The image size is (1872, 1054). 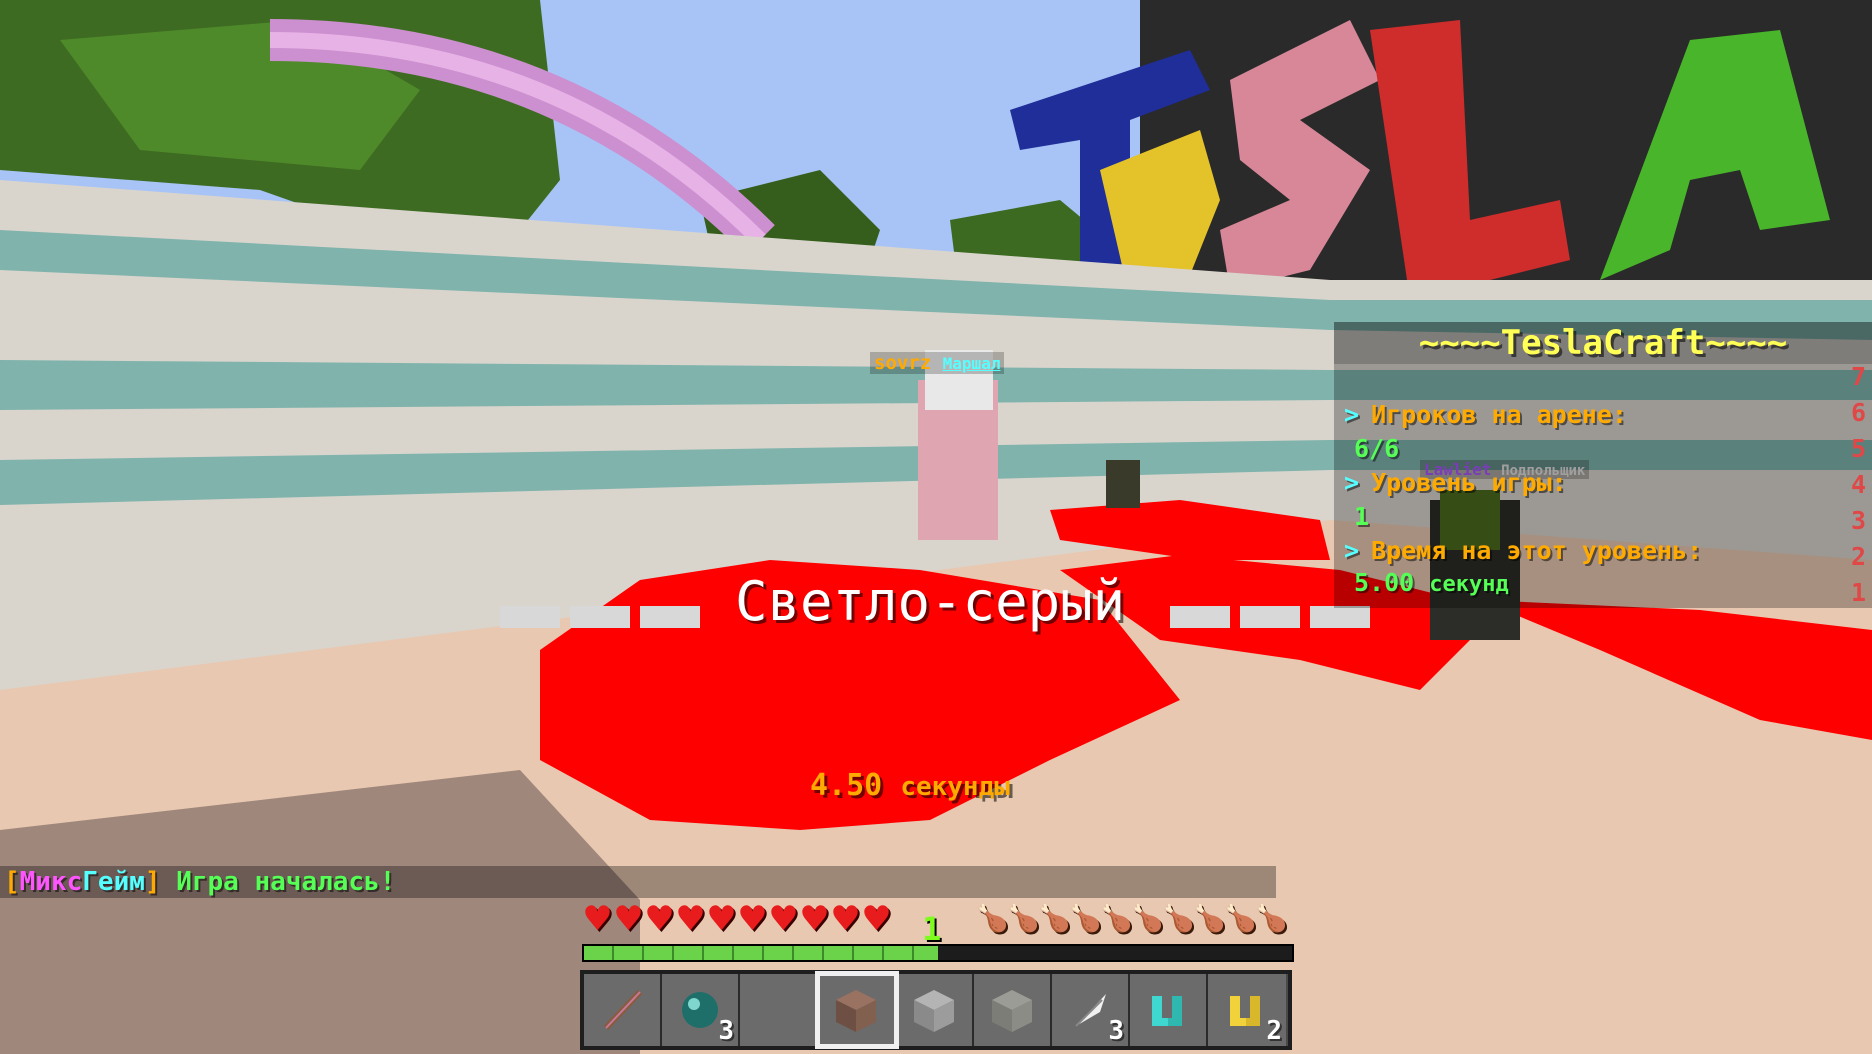 I want to click on stone-block-icon, so click(x=934, y=1011).